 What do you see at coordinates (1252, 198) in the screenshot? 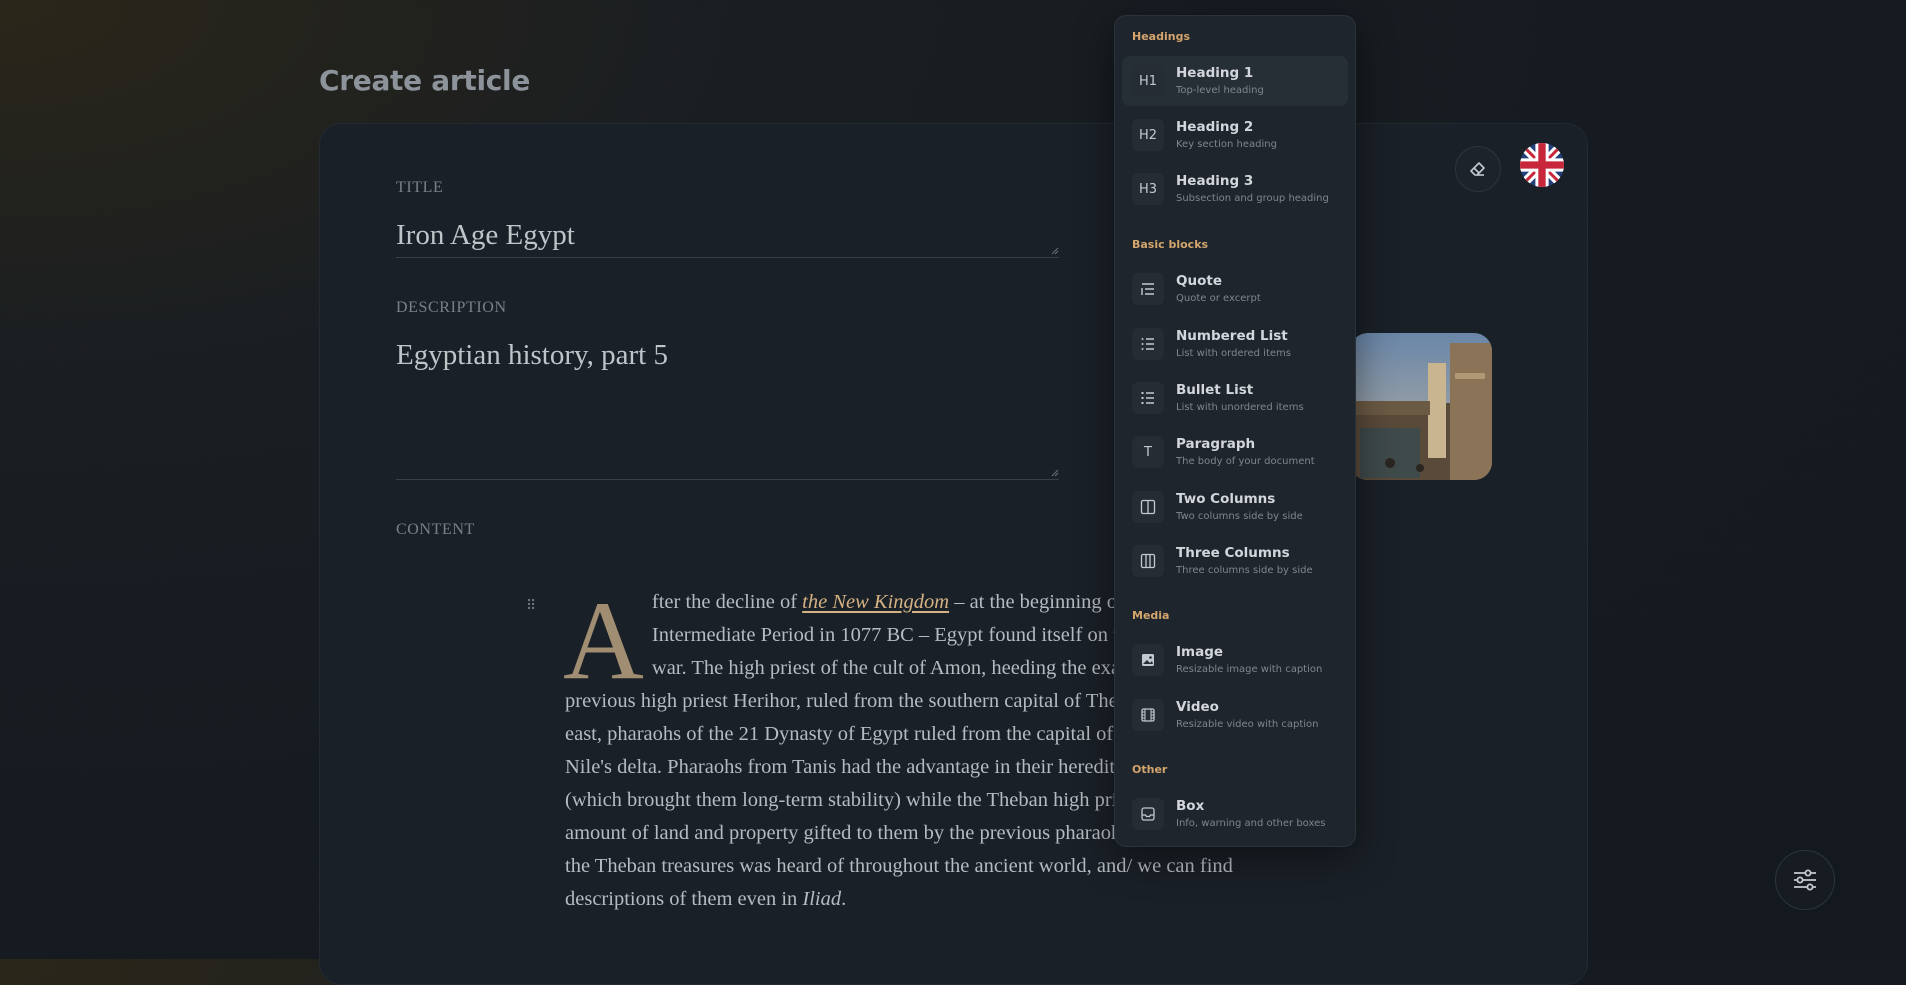
I see `menu-item-desc: Subsection and group heading` at bounding box center [1252, 198].